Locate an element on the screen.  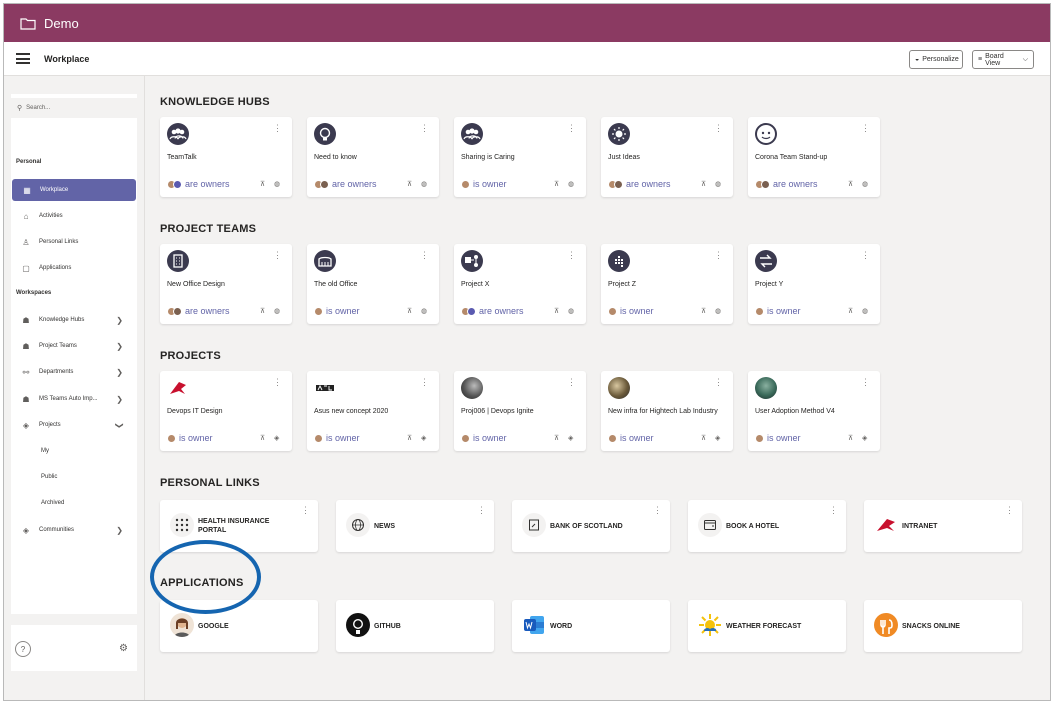
sidebar-item-departments: ⚯ Departments ❯ is located at coordinates (74, 372).